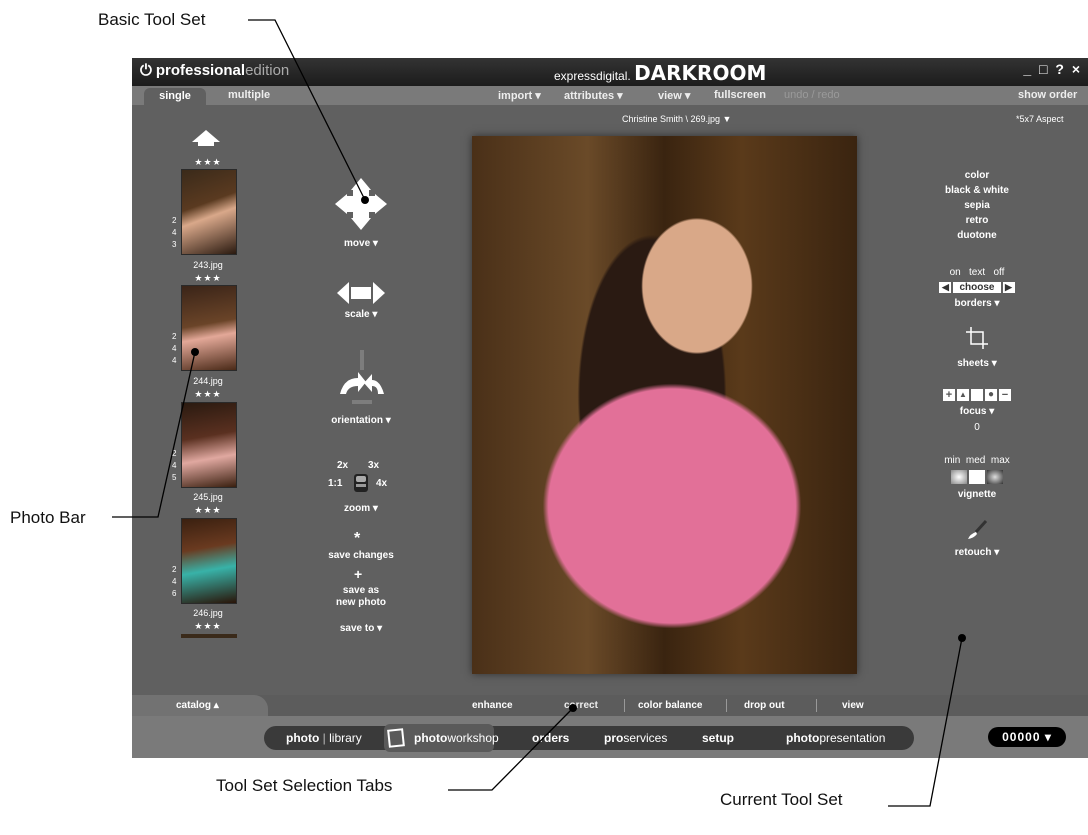  I want to click on thumb-counts: 246, so click(174, 581).